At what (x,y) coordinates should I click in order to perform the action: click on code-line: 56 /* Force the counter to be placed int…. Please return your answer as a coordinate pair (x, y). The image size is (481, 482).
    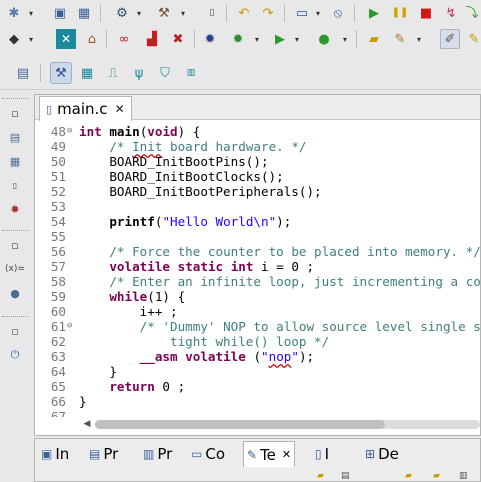
    Looking at the image, I should click on (257, 251).